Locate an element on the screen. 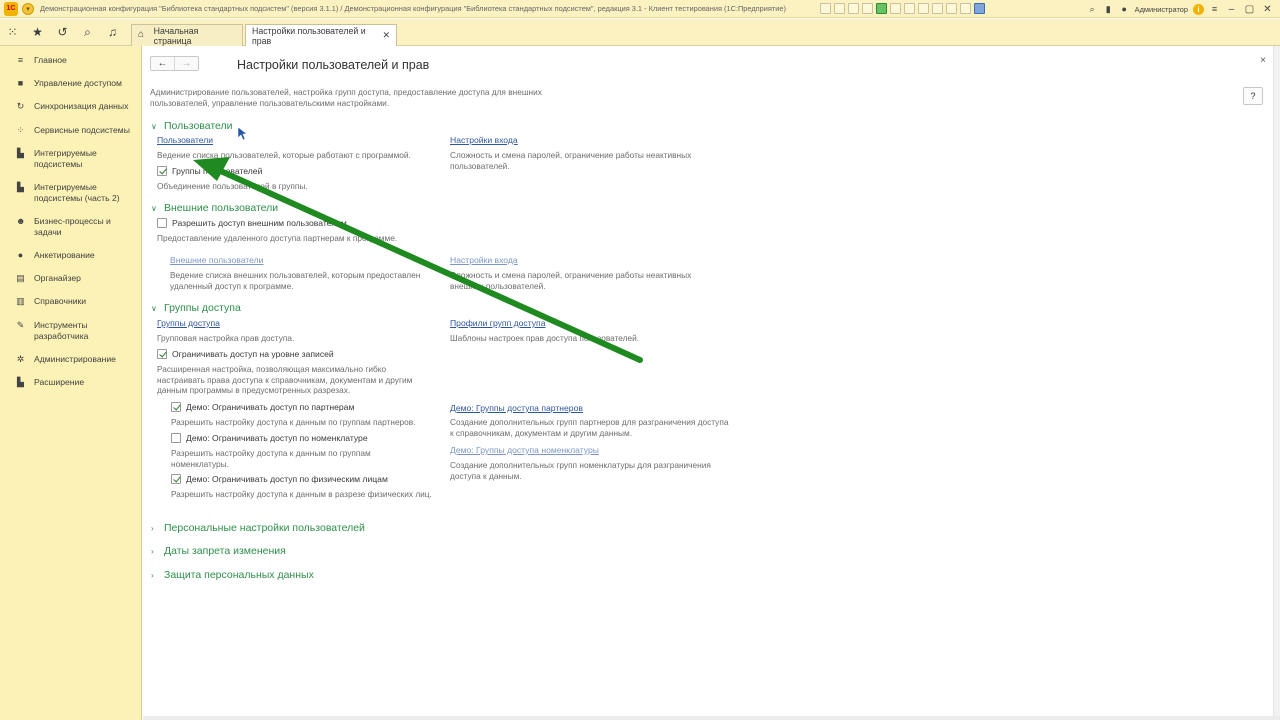 Image resolution: width=1280 pixels, height=720 pixels. access-groups-link: Группы доступа is located at coordinates (188, 323).